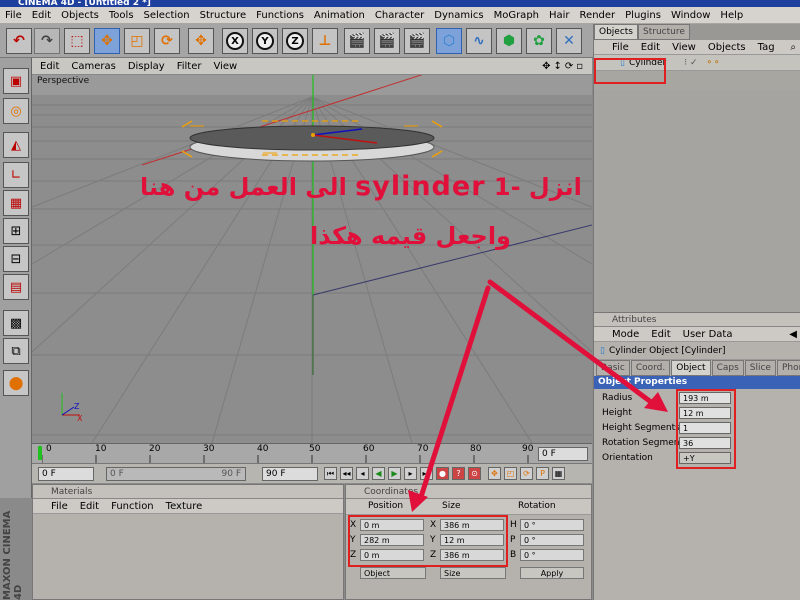  What do you see at coordinates (93, 66) in the screenshot?
I see `viewport-menu-cameras: Cameras` at bounding box center [93, 66].